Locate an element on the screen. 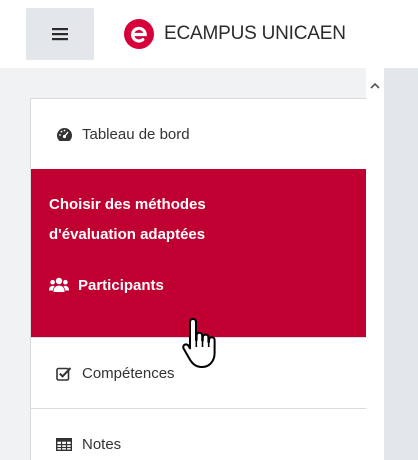  checkbox-icon is located at coordinates (64, 373).